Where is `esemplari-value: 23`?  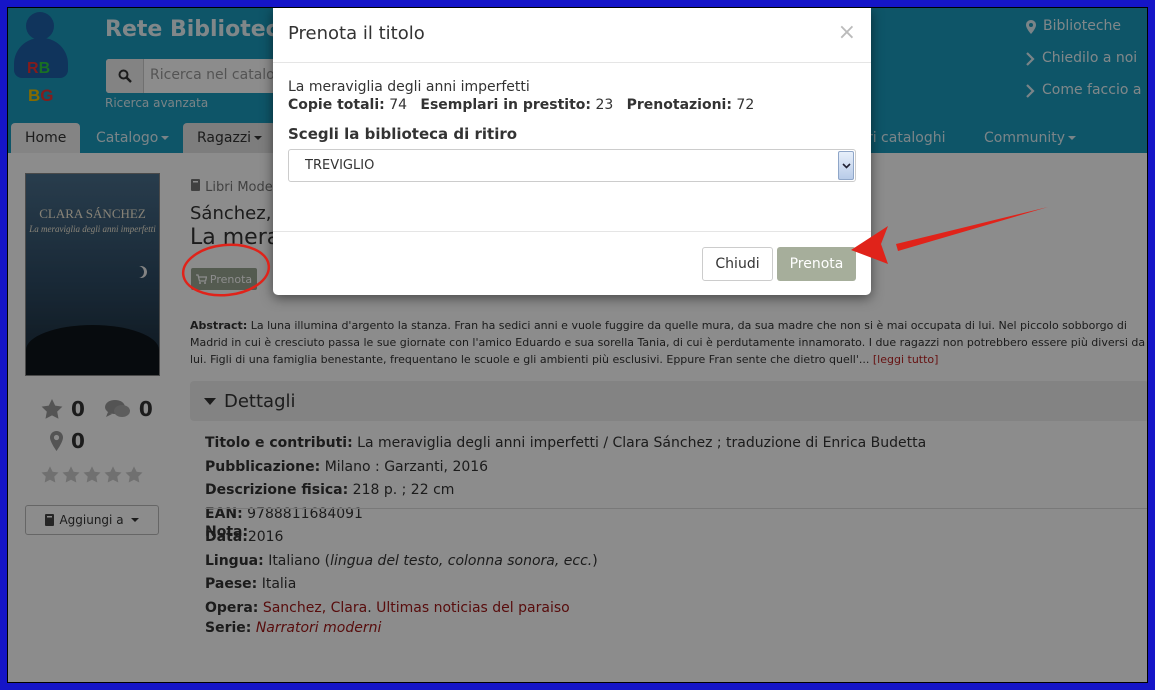 esemplari-value: 23 is located at coordinates (604, 105).